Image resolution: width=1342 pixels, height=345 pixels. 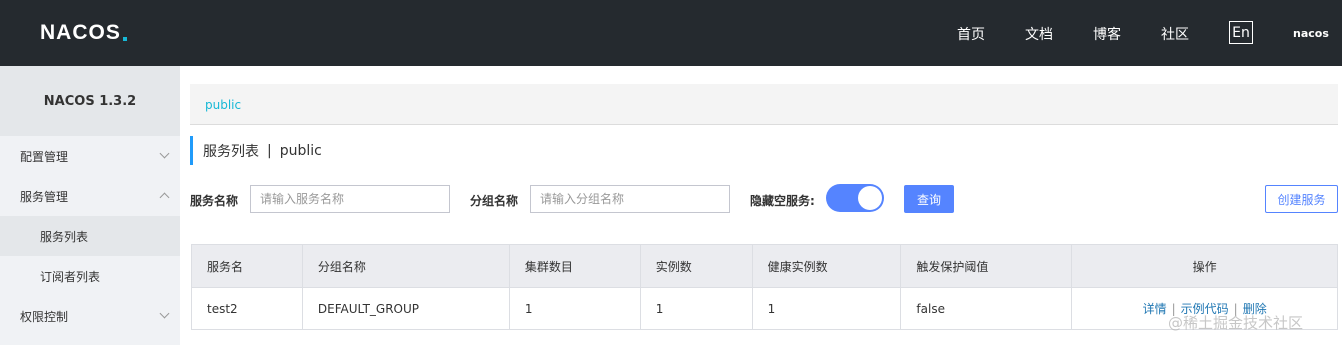 I want to click on cell-service-name: test2, so click(x=247, y=308).